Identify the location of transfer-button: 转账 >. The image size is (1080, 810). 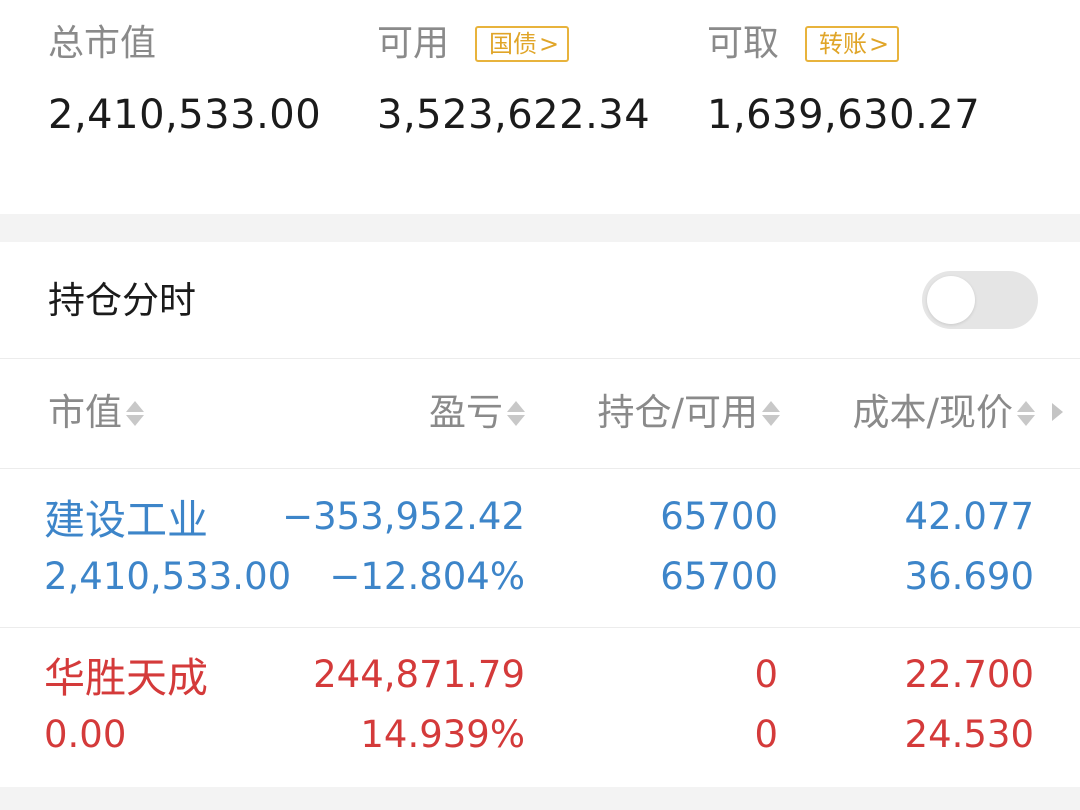
(852, 44).